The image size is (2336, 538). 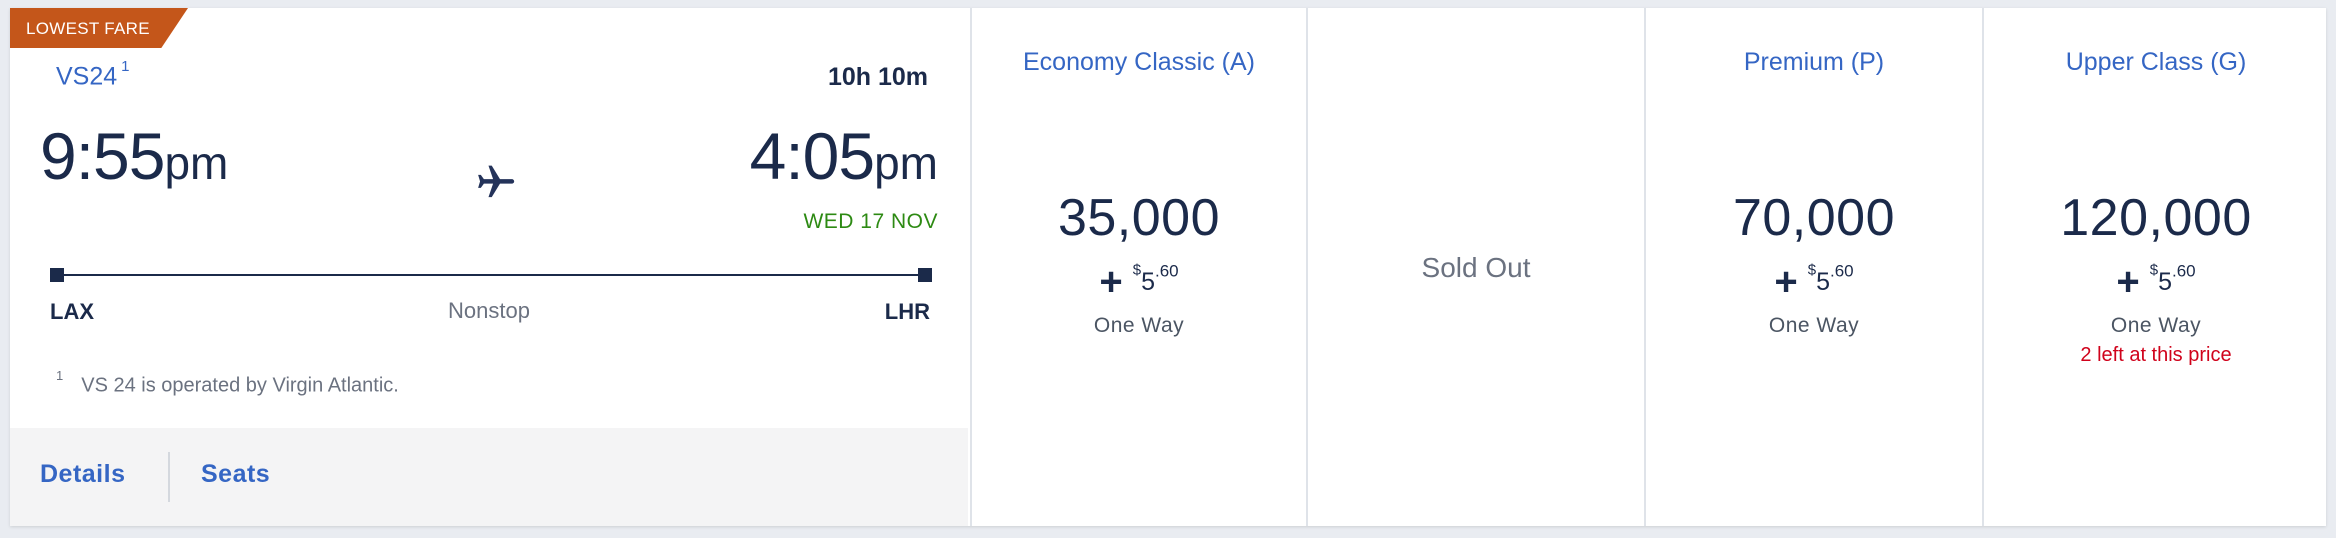 I want to click on actions-divider, so click(x=169, y=477).